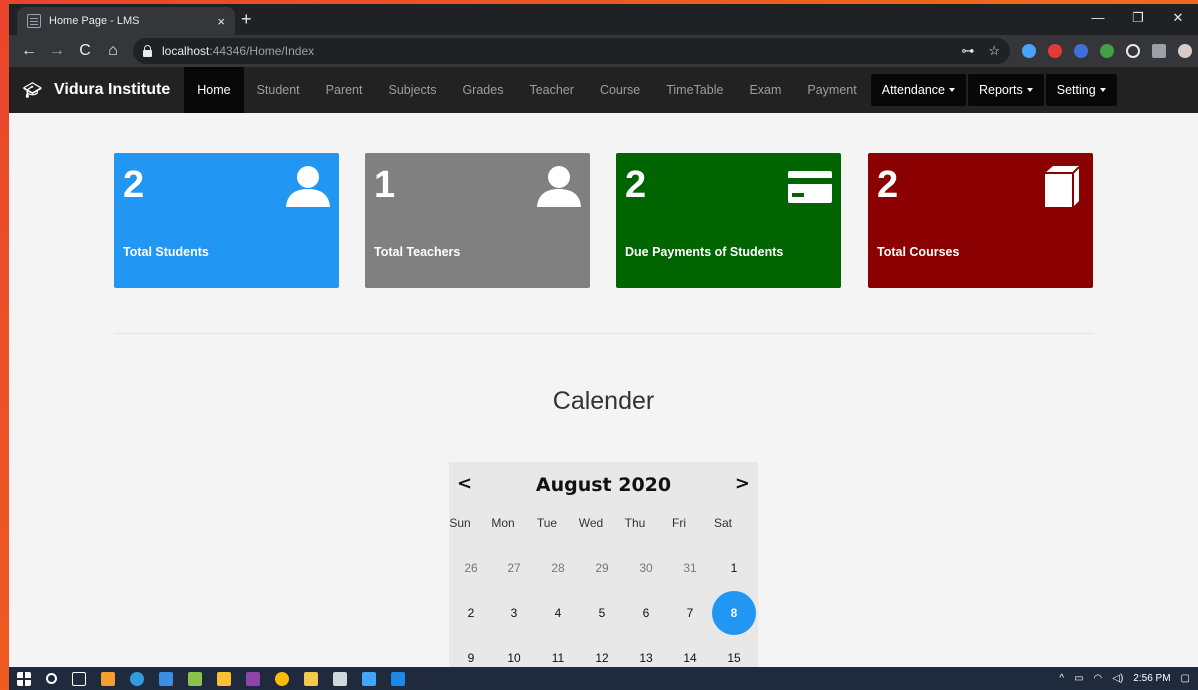 This screenshot has height=690, width=1198. Describe the element at coordinates (514, 658) in the screenshot. I see `calendar-day: 10` at that location.